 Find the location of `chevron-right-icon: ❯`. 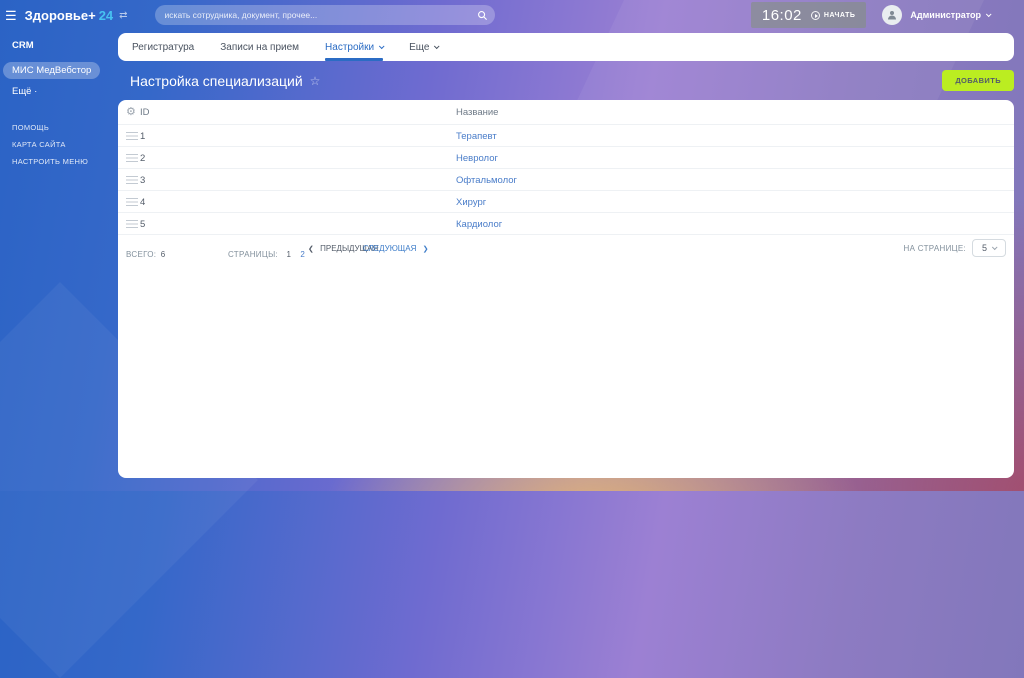

chevron-right-icon: ❯ is located at coordinates (425, 249).